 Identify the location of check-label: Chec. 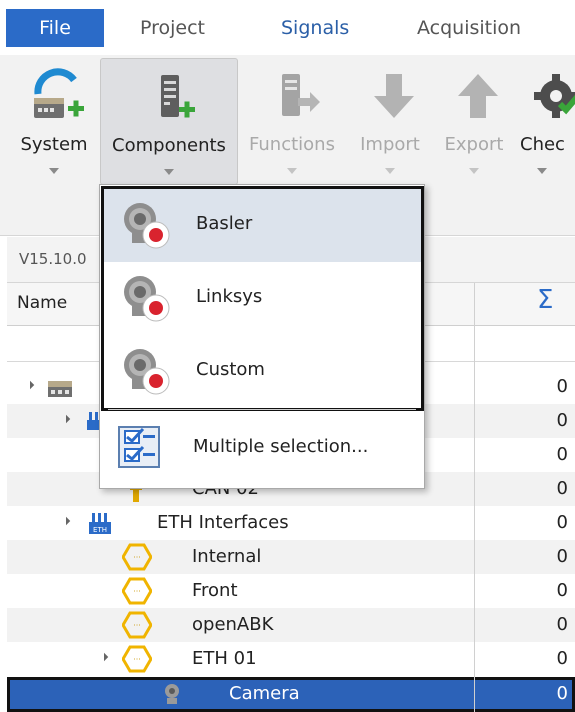
(542, 144).